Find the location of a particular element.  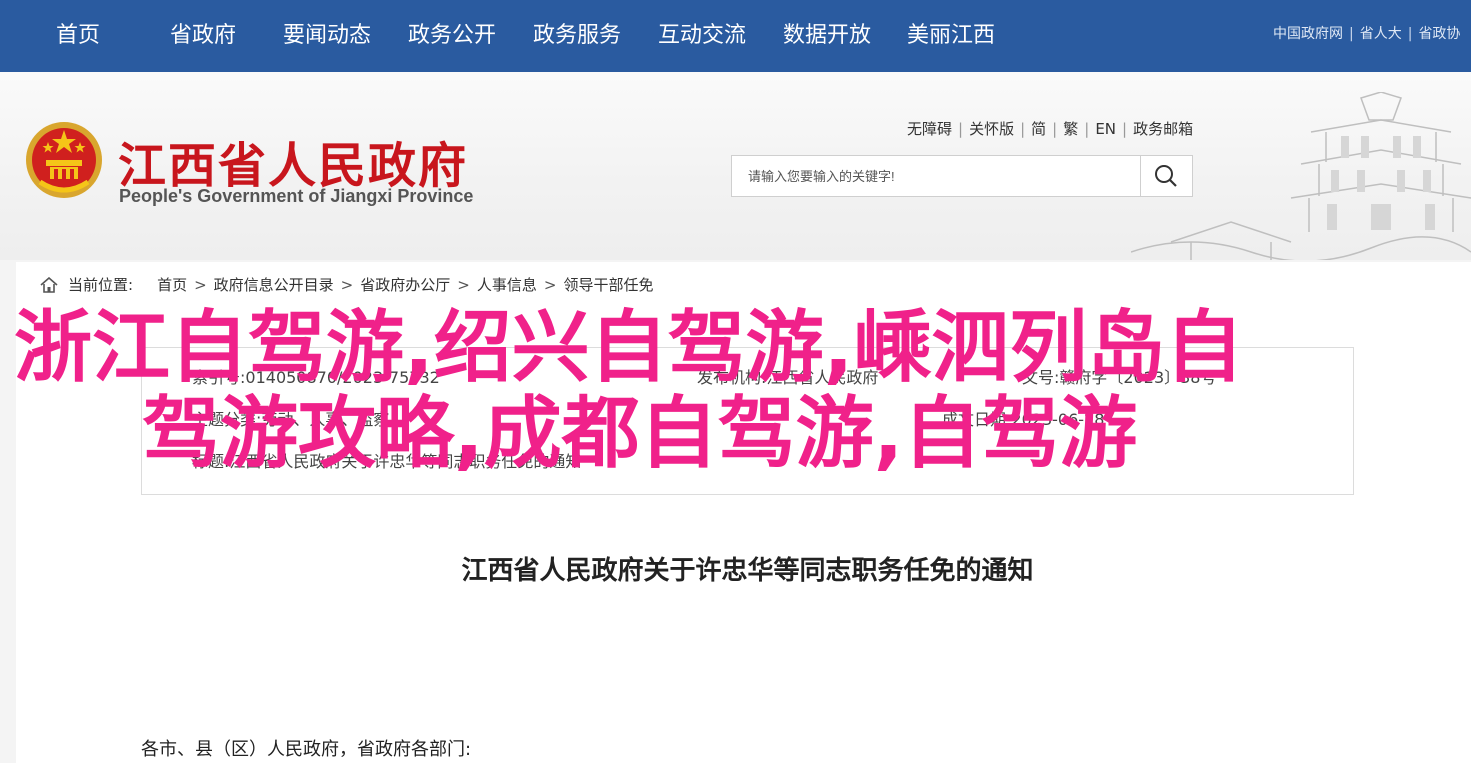

breadcrumb-label: 当前位置: is located at coordinates (101, 285).